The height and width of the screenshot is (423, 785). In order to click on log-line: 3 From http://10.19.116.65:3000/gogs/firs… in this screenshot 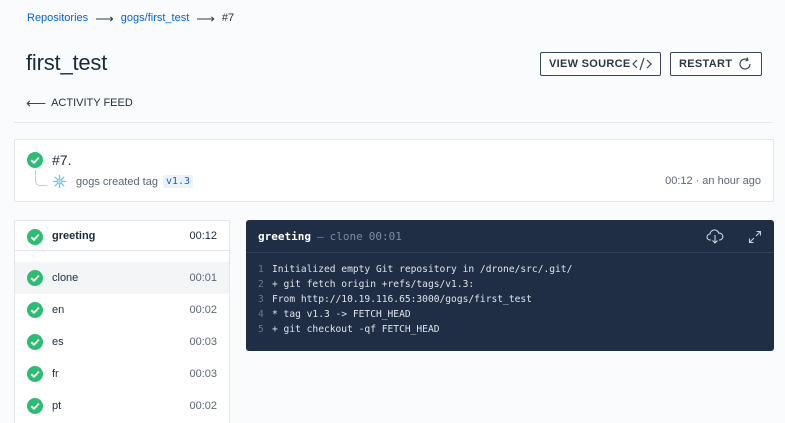, I will do `click(510, 299)`.